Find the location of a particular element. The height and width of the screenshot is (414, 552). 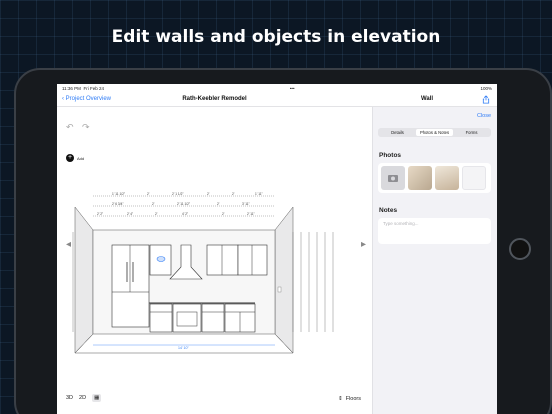

panel-tabs: Details Photos & Notes Forms is located at coordinates (434, 132).